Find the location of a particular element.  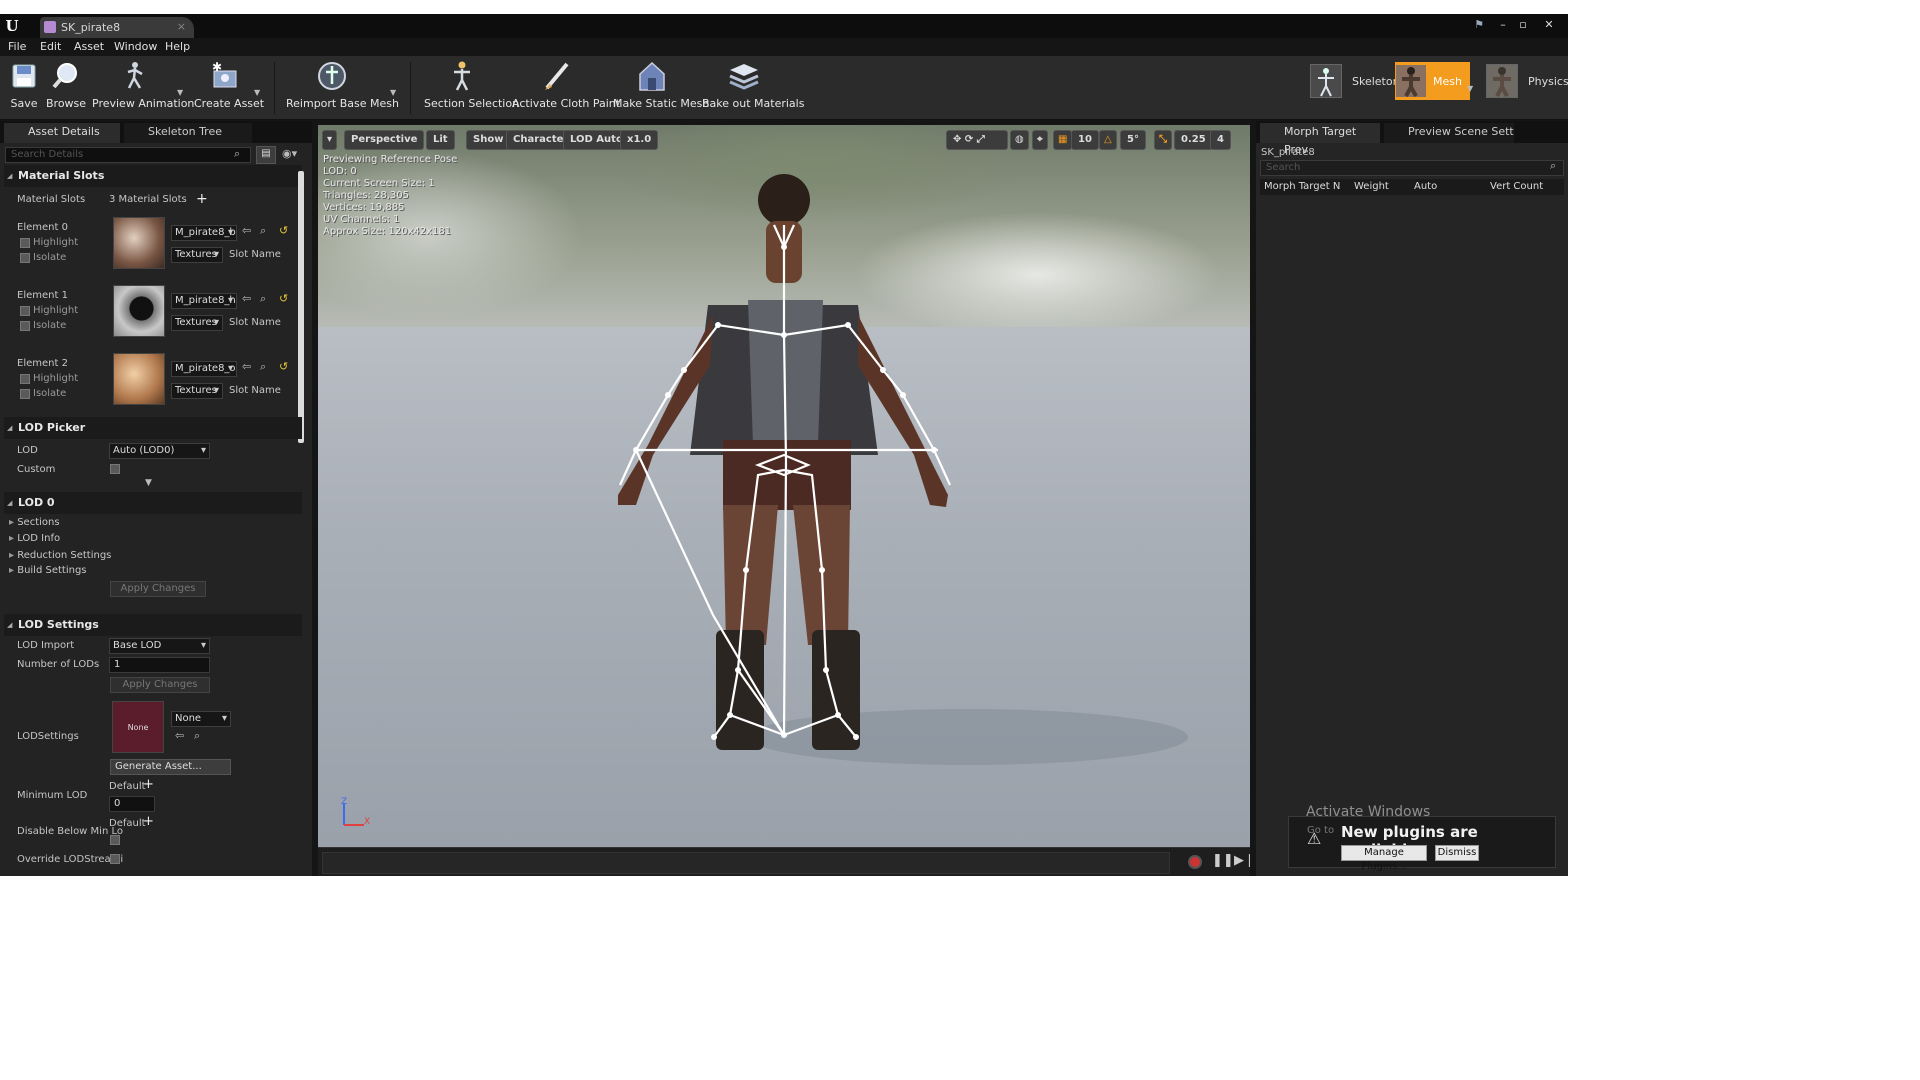

column-vert-count: Vert Count is located at coordinates (1516, 187).